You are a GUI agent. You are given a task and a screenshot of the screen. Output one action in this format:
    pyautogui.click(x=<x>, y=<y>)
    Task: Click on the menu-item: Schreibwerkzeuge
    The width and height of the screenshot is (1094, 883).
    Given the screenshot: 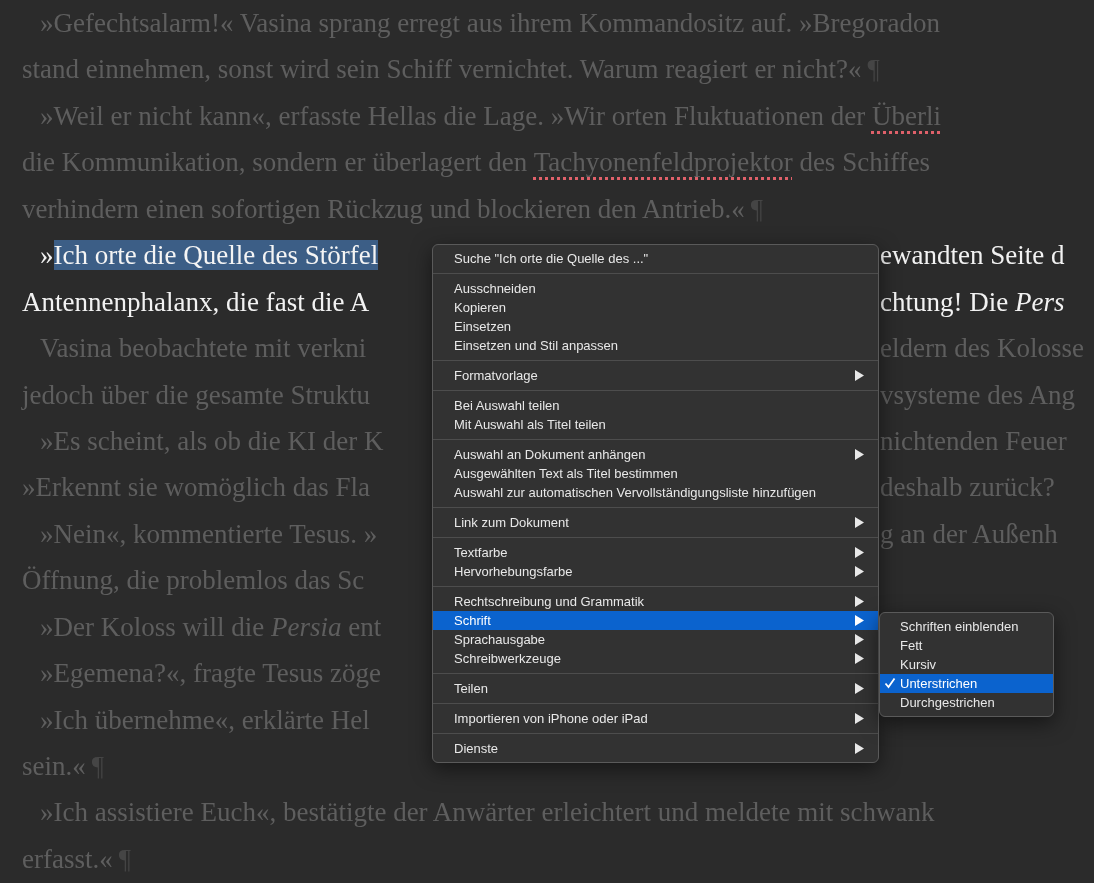 What is the action you would take?
    pyautogui.click(x=655, y=658)
    